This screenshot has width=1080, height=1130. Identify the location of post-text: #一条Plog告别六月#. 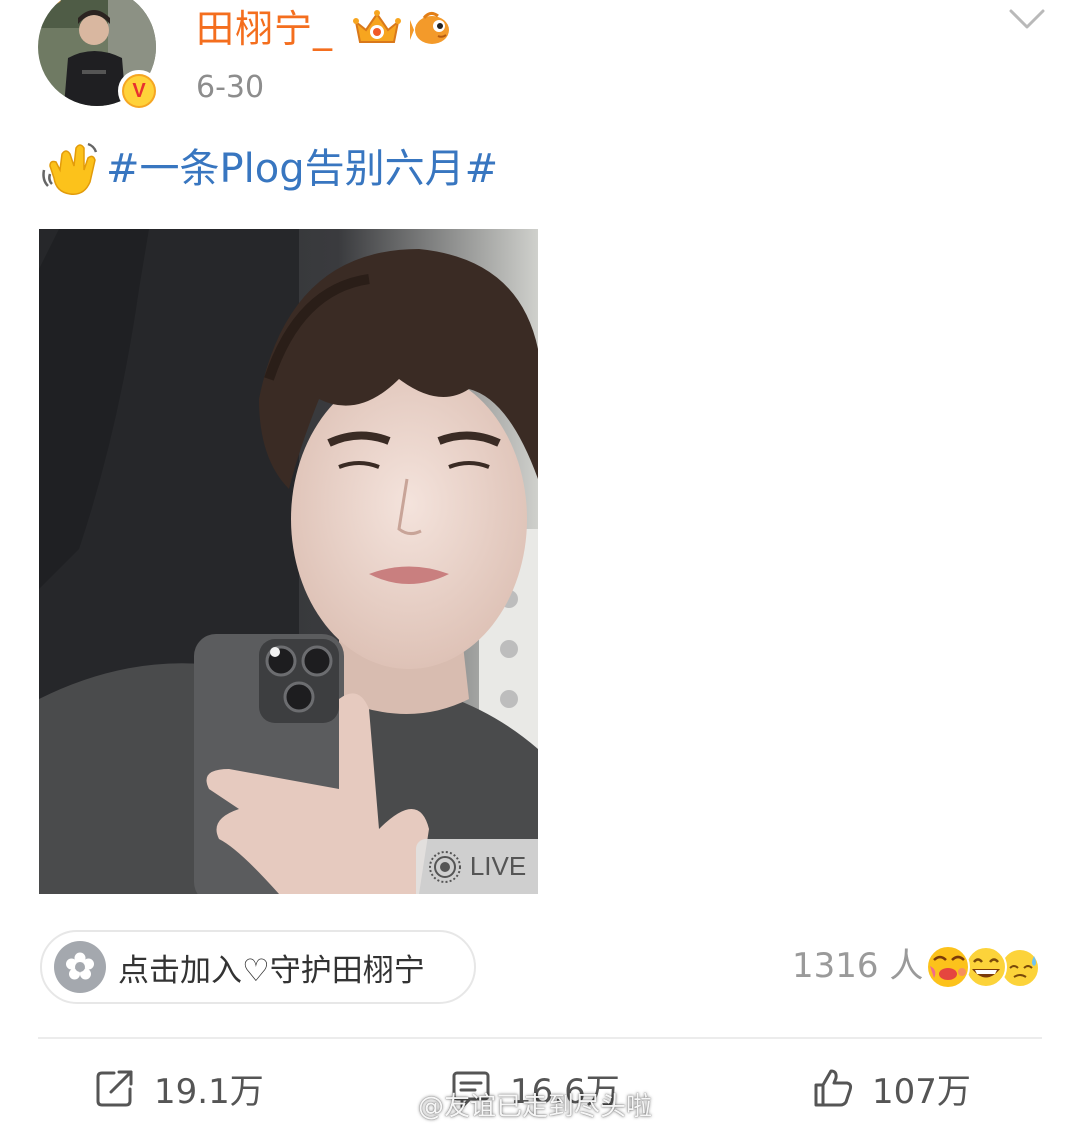
(269, 169).